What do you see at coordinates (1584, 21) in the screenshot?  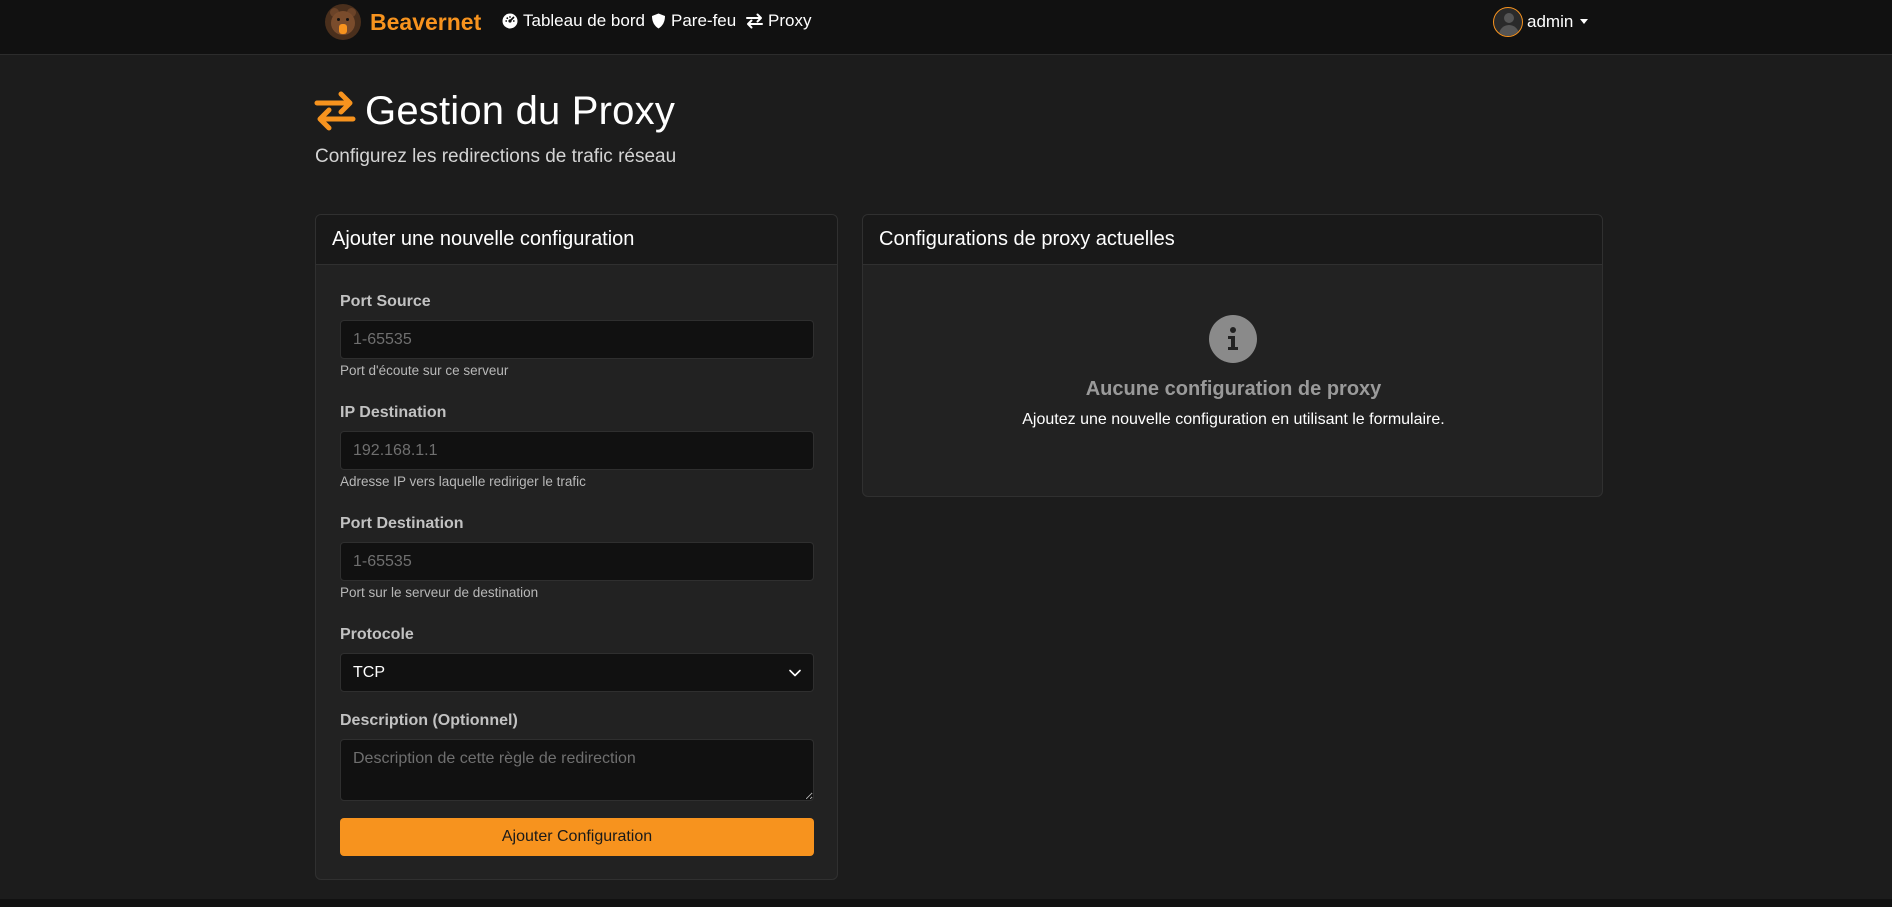 I see `caret-down-icon` at bounding box center [1584, 21].